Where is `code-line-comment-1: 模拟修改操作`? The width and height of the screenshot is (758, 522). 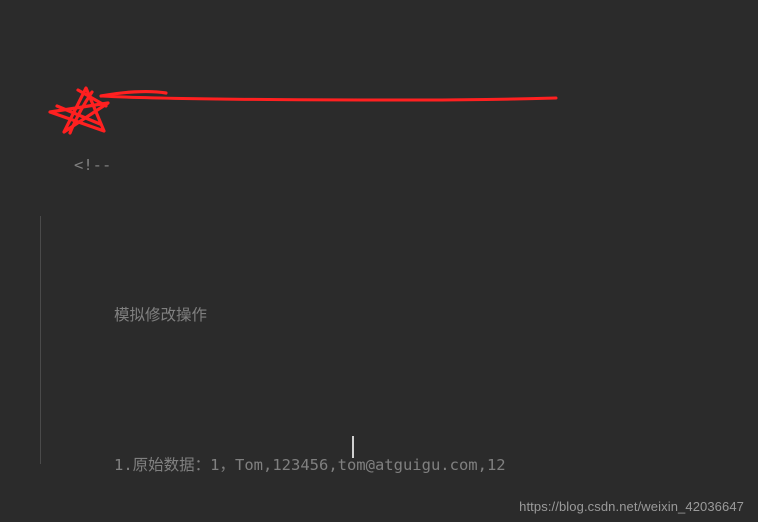 code-line-comment-1: 模拟修改操作 is located at coordinates (379, 297).